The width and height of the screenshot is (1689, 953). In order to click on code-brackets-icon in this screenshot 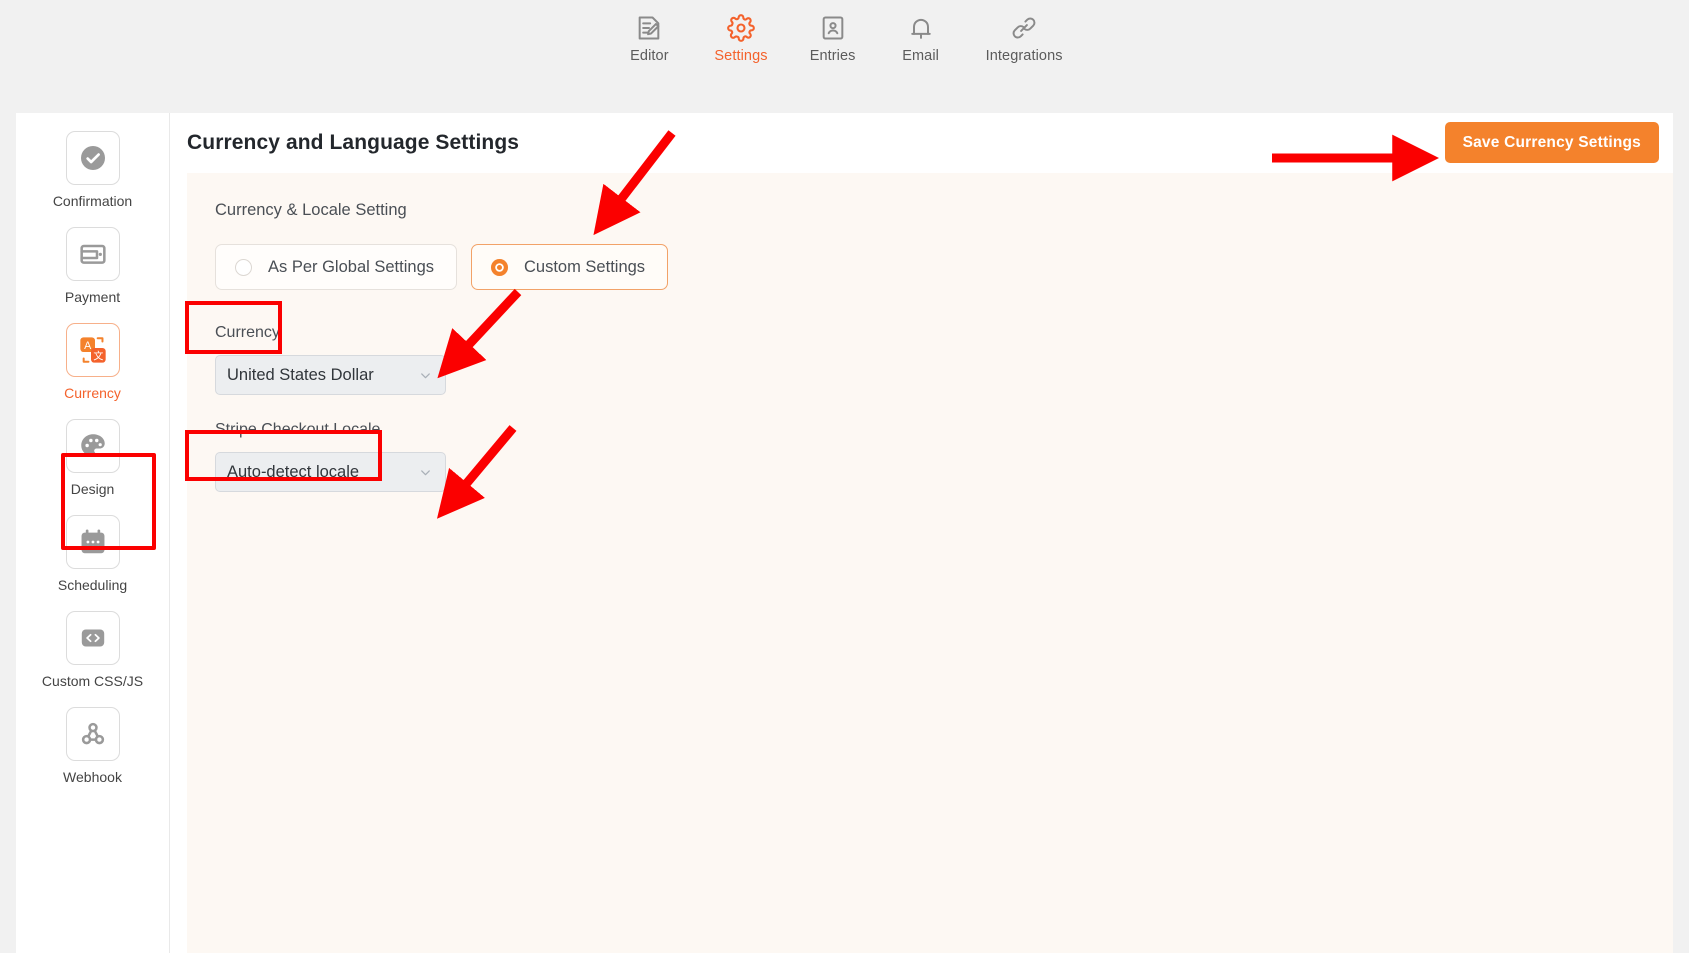, I will do `click(92, 638)`.